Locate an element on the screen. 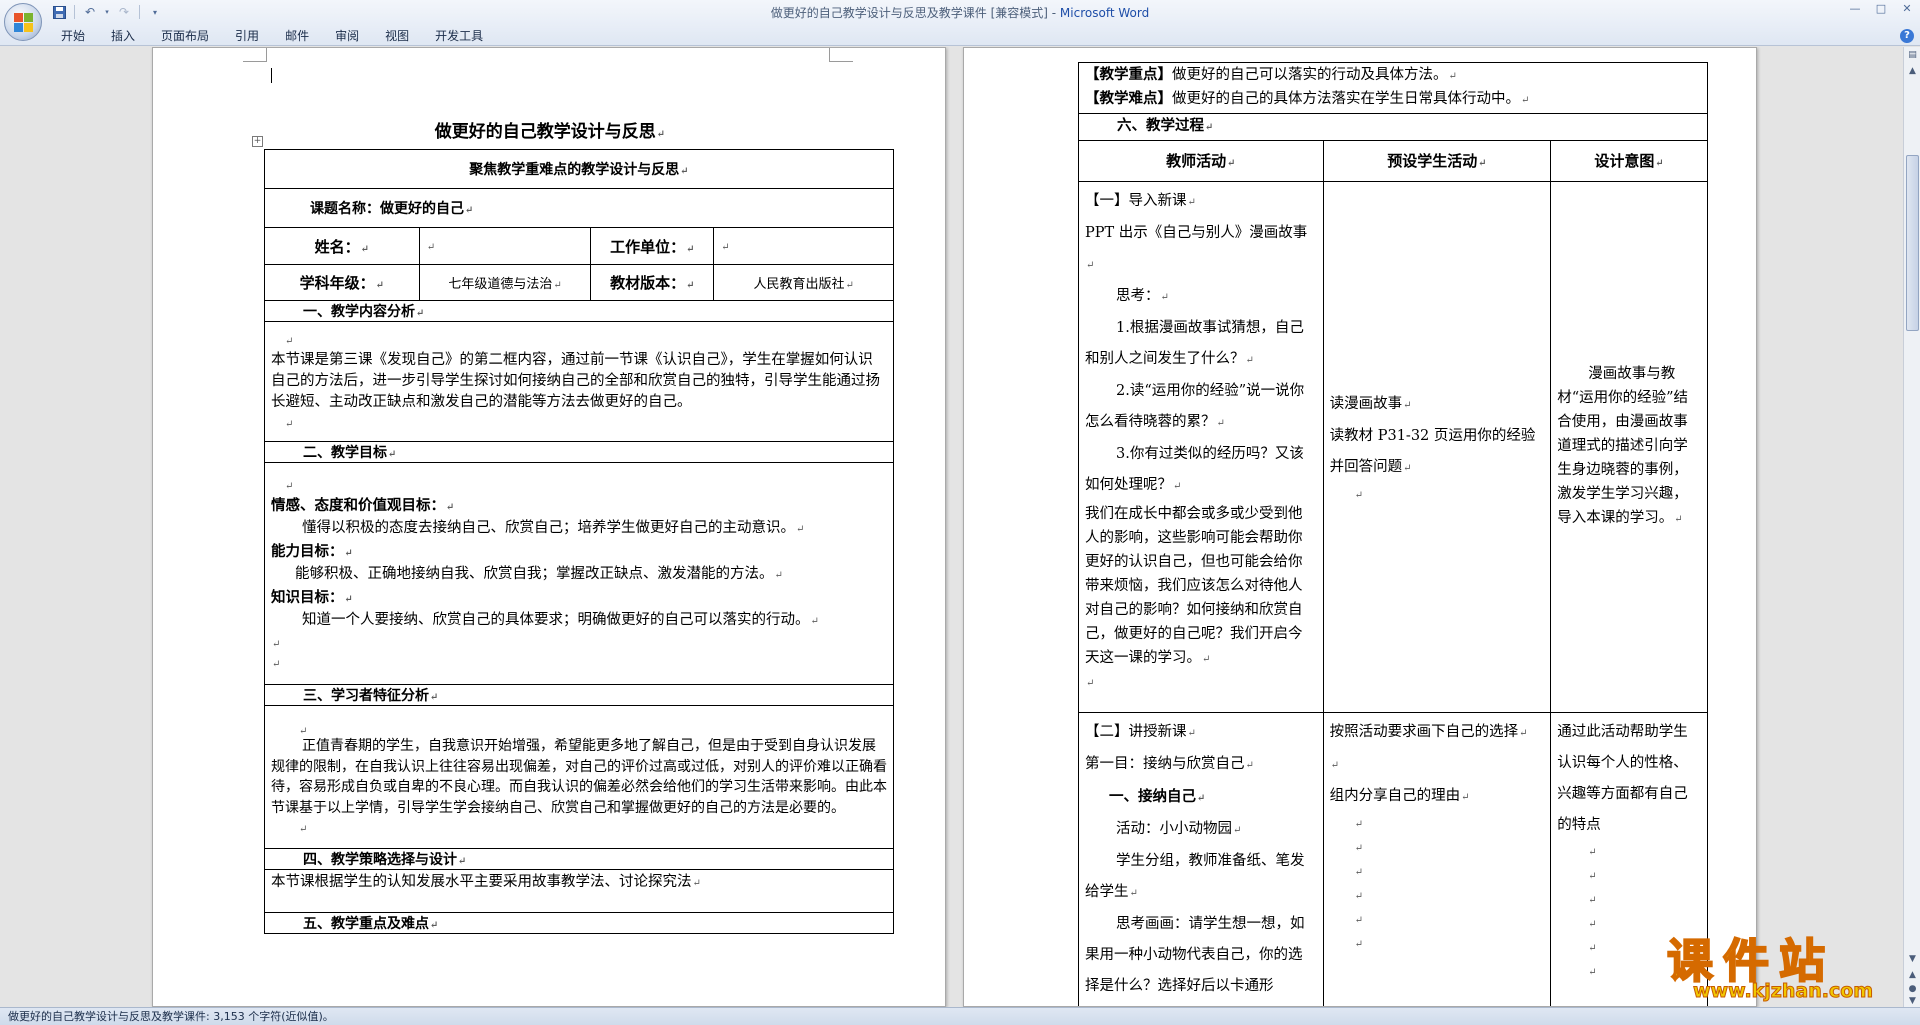  section-heading-4: 四、教学策略选择与设计↵ is located at coordinates (579, 859).